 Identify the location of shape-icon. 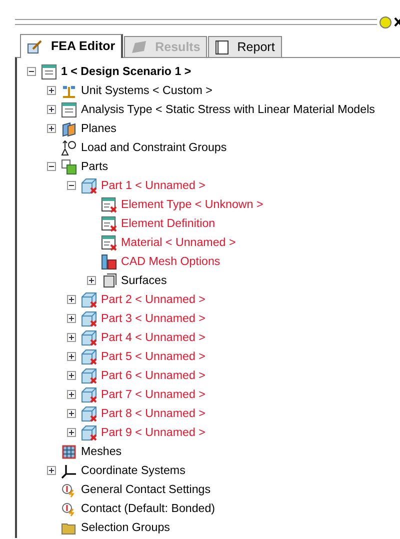
(139, 47).